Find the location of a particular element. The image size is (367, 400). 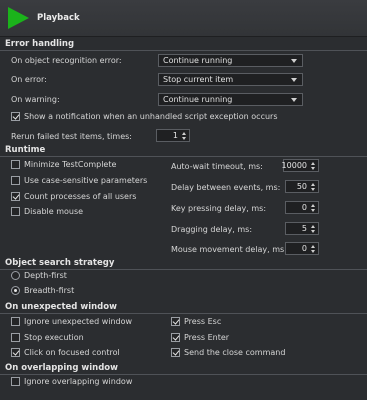

minimize-label: Minimize TestComplete is located at coordinates (70, 164).